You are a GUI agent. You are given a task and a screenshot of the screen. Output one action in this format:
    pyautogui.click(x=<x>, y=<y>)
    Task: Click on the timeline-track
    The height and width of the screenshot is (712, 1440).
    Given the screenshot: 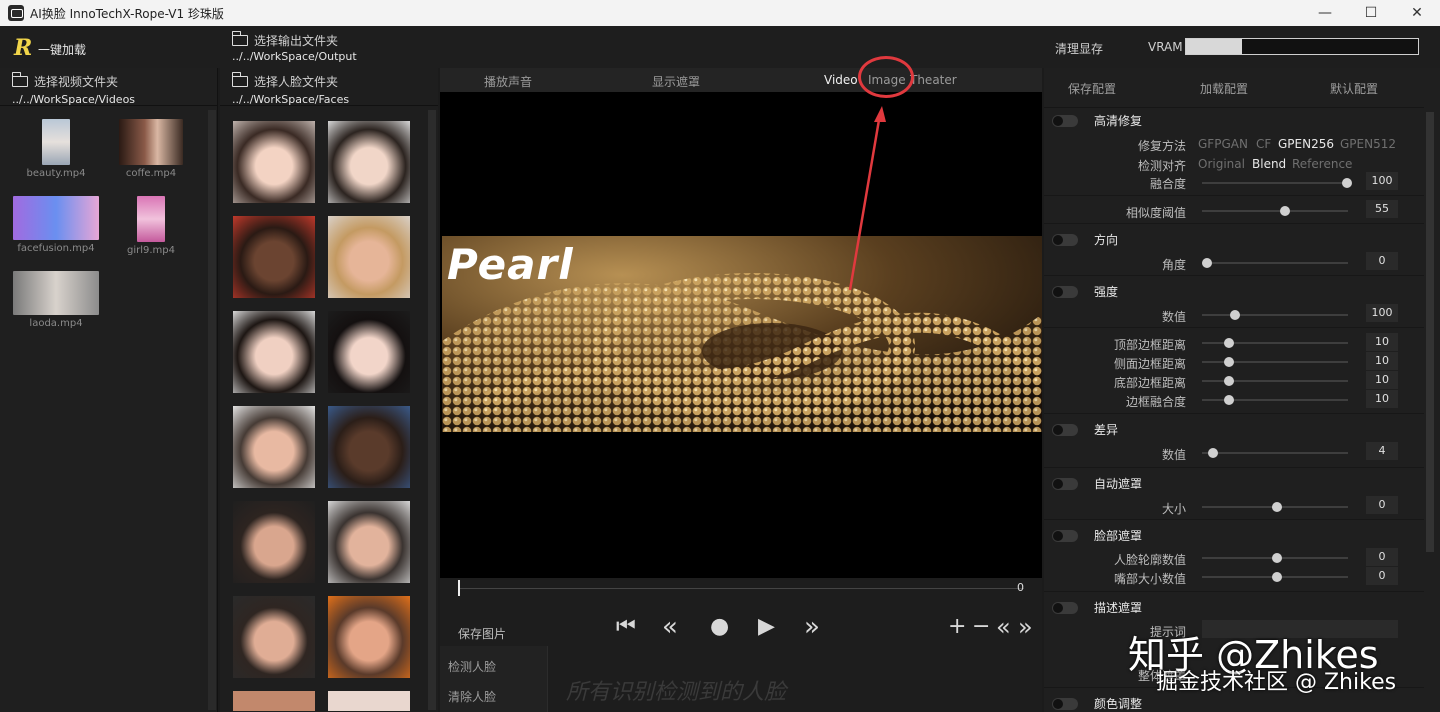 What is the action you would take?
    pyautogui.click(x=741, y=588)
    